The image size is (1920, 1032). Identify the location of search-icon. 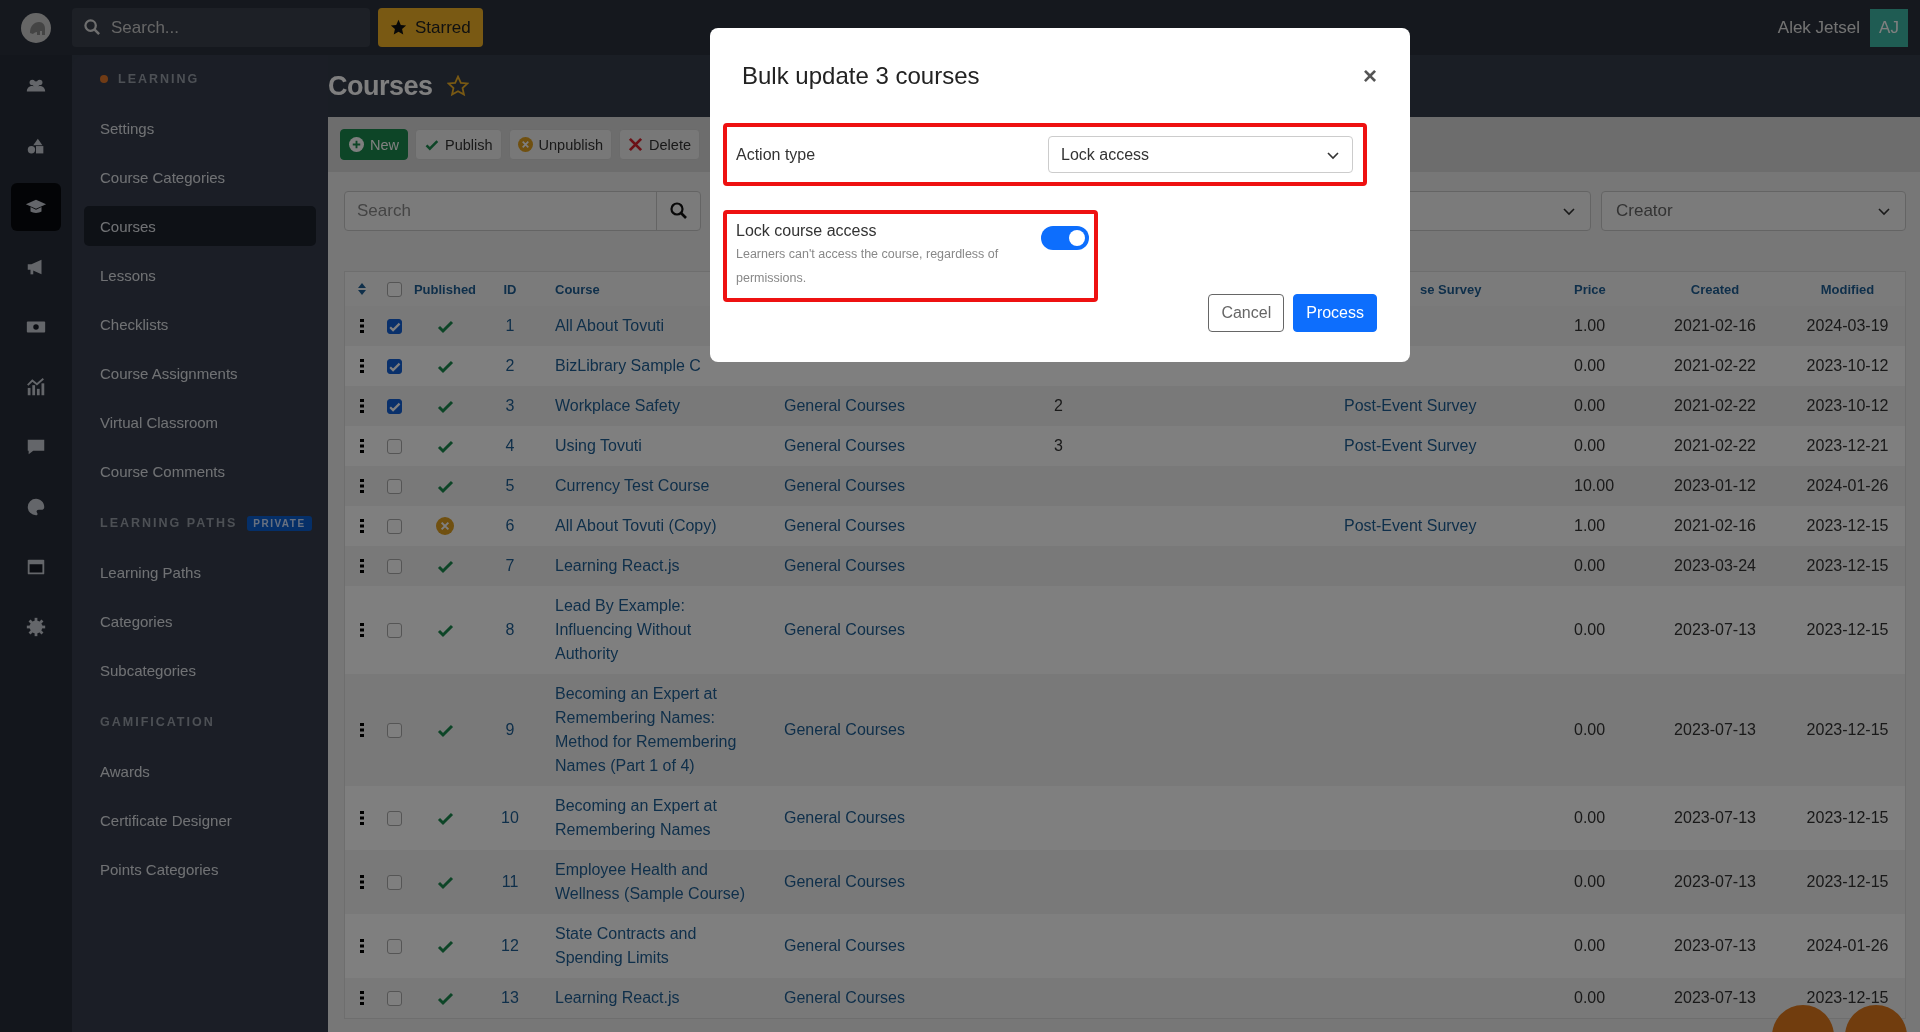
(678, 211).